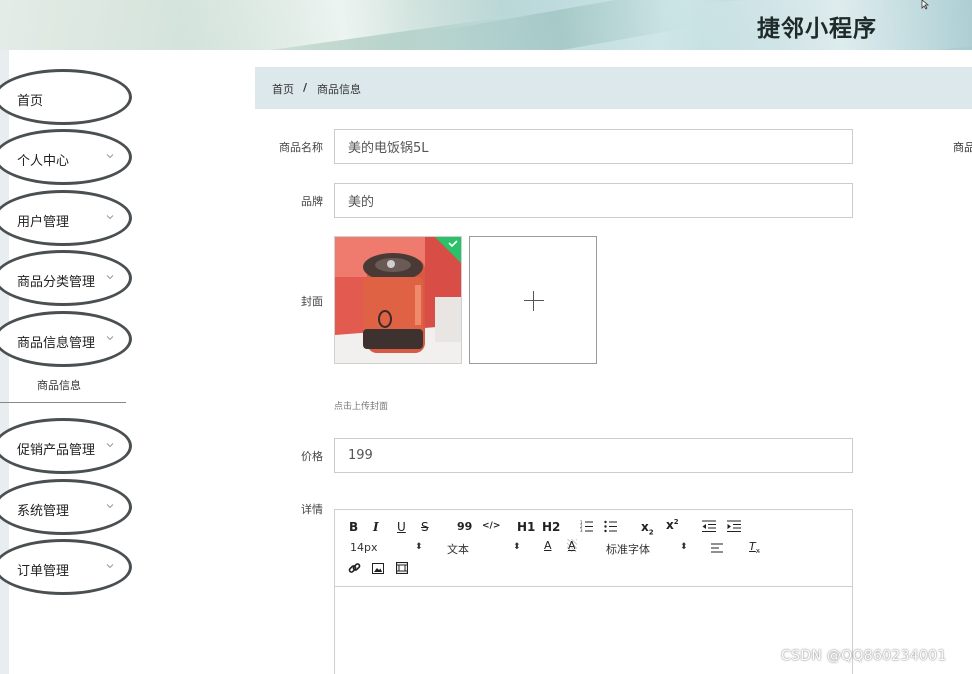 The width and height of the screenshot is (972, 674). What do you see at coordinates (572, 545) in the screenshot?
I see `background-color-button: A` at bounding box center [572, 545].